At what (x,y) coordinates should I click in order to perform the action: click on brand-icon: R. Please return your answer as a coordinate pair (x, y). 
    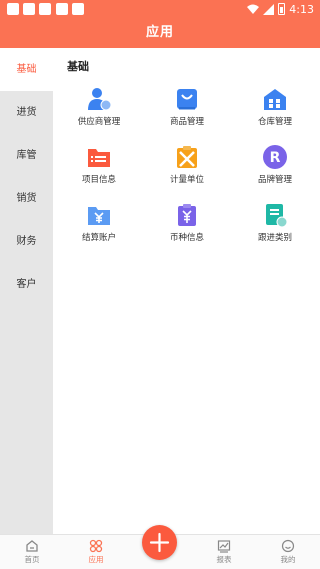
    Looking at the image, I should click on (275, 157).